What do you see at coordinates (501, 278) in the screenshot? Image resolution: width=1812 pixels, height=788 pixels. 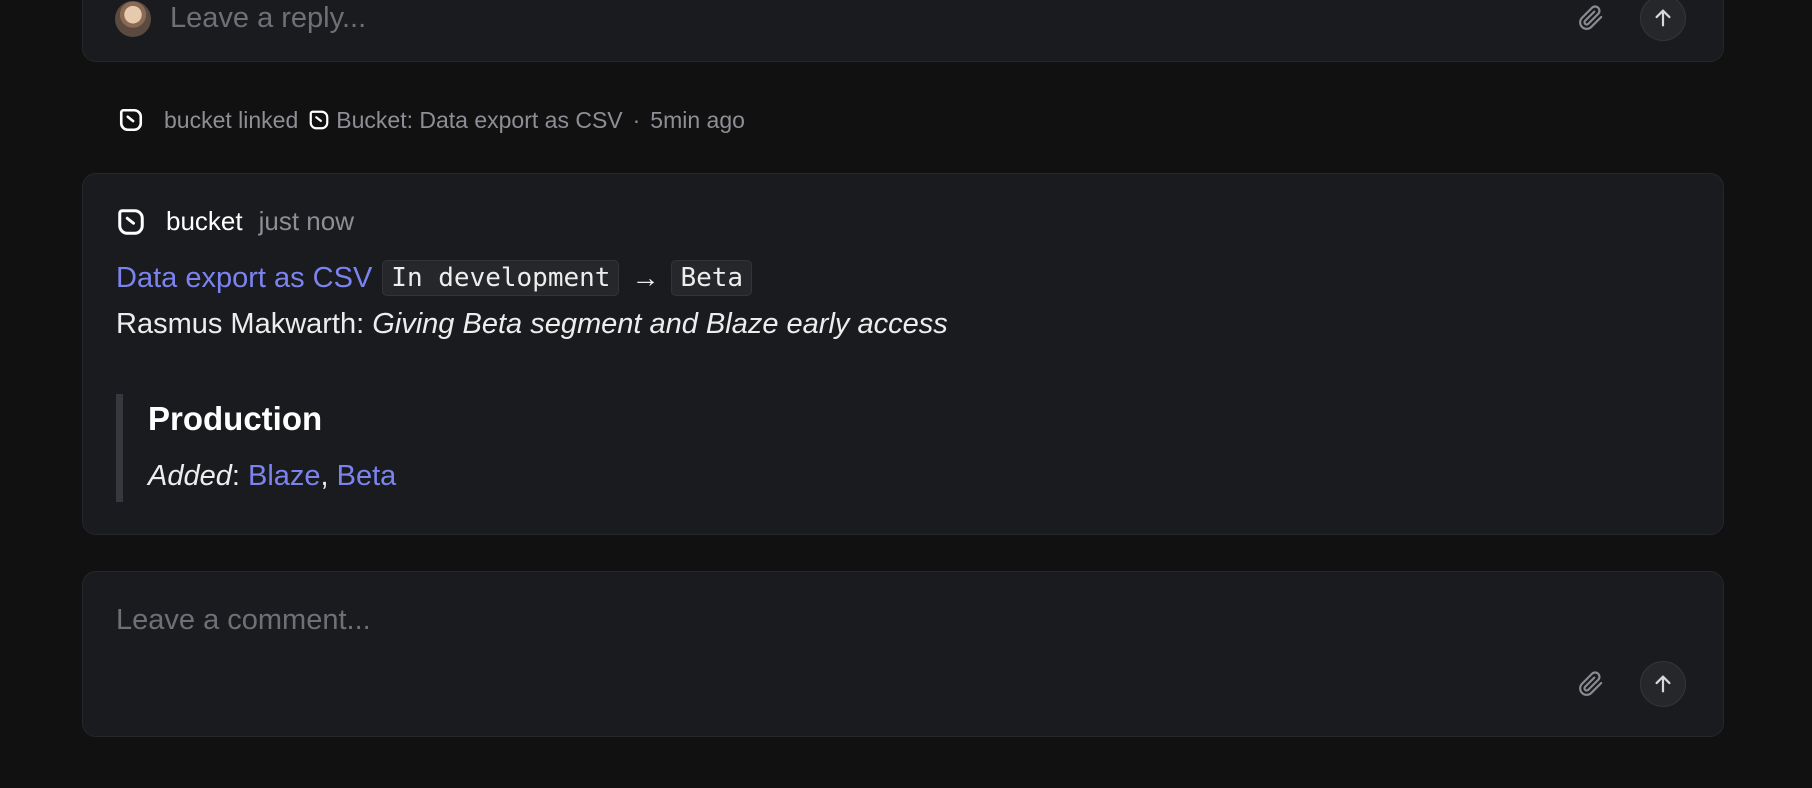 I see `from-stage-badge: In development` at bounding box center [501, 278].